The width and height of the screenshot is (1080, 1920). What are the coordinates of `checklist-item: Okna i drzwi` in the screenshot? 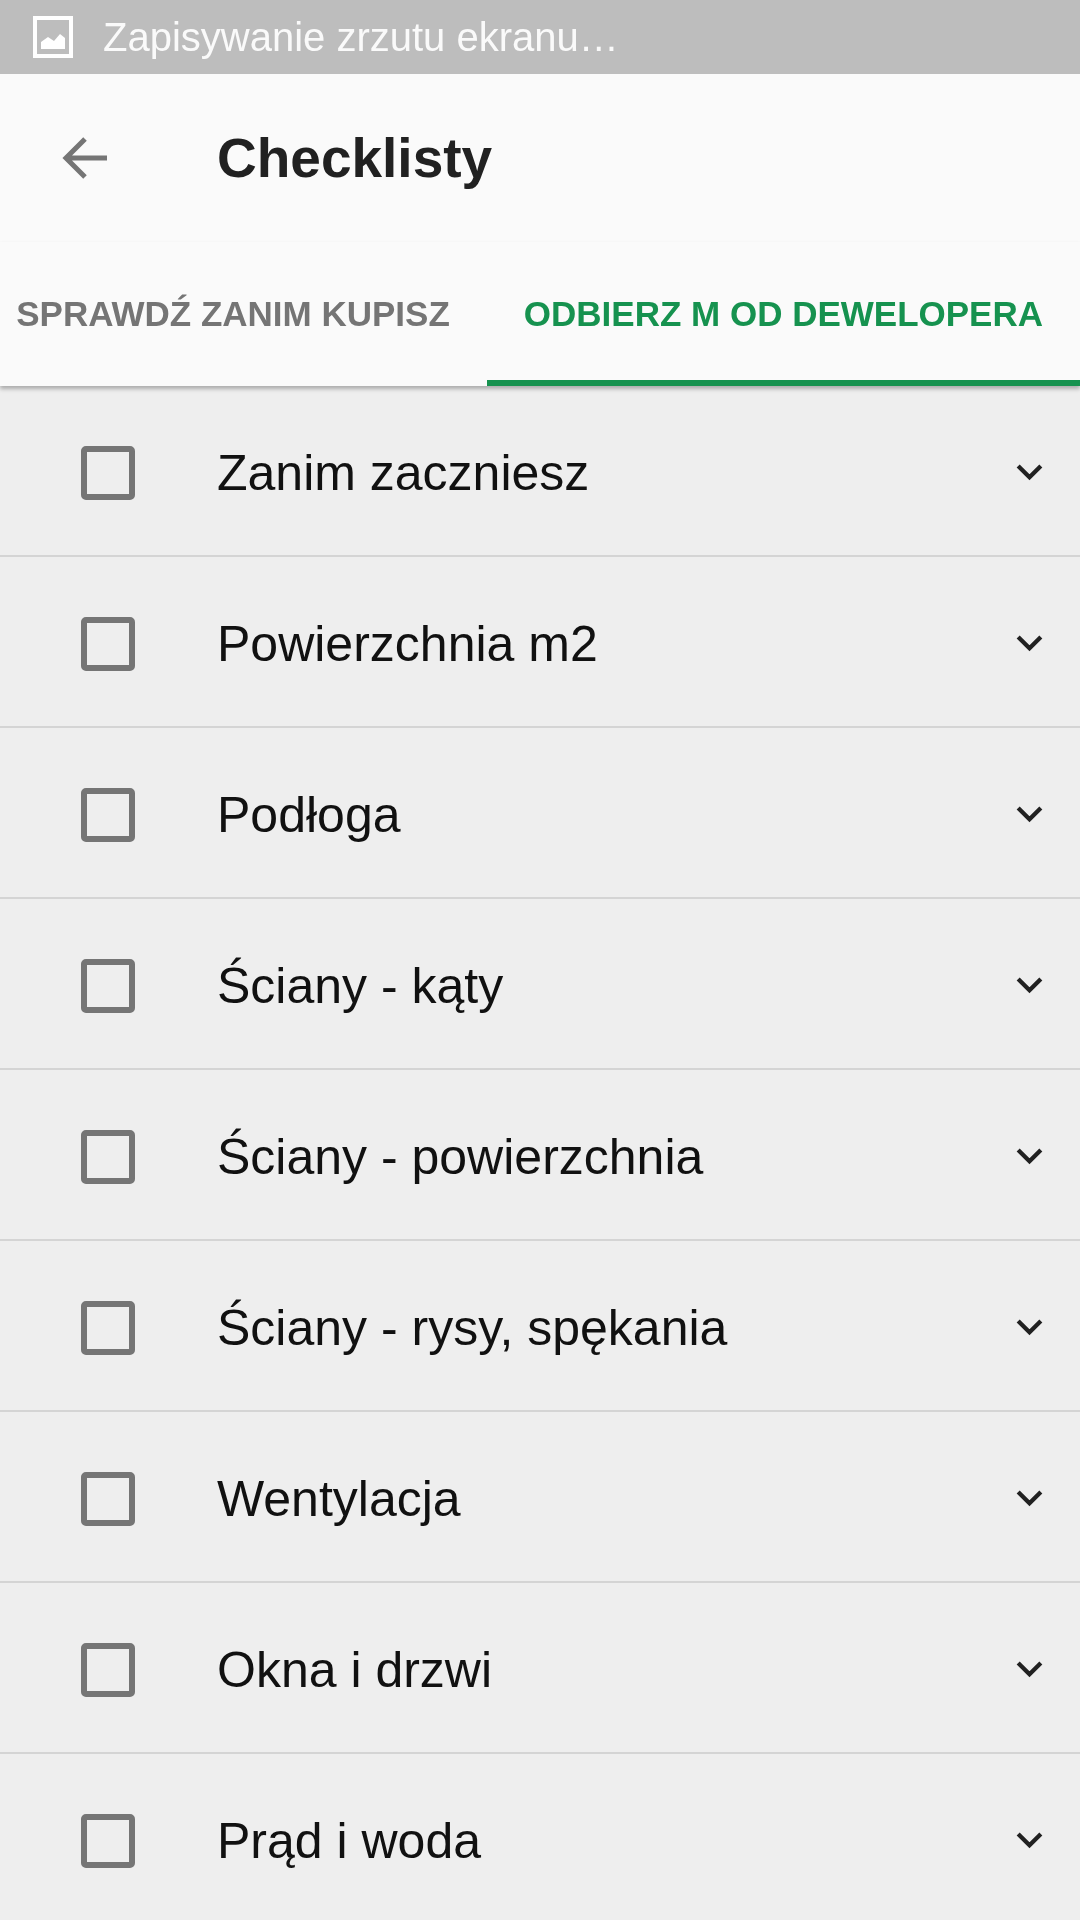 It's located at (540, 1668).